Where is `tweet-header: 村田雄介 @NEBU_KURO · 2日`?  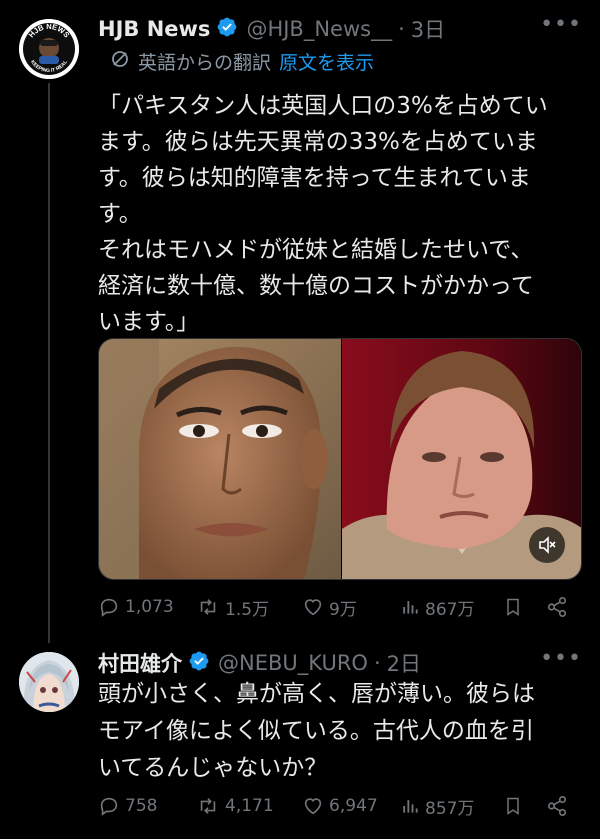
tweet-header: 村田雄介 @NEBU_KURO · 2日 is located at coordinates (259, 663).